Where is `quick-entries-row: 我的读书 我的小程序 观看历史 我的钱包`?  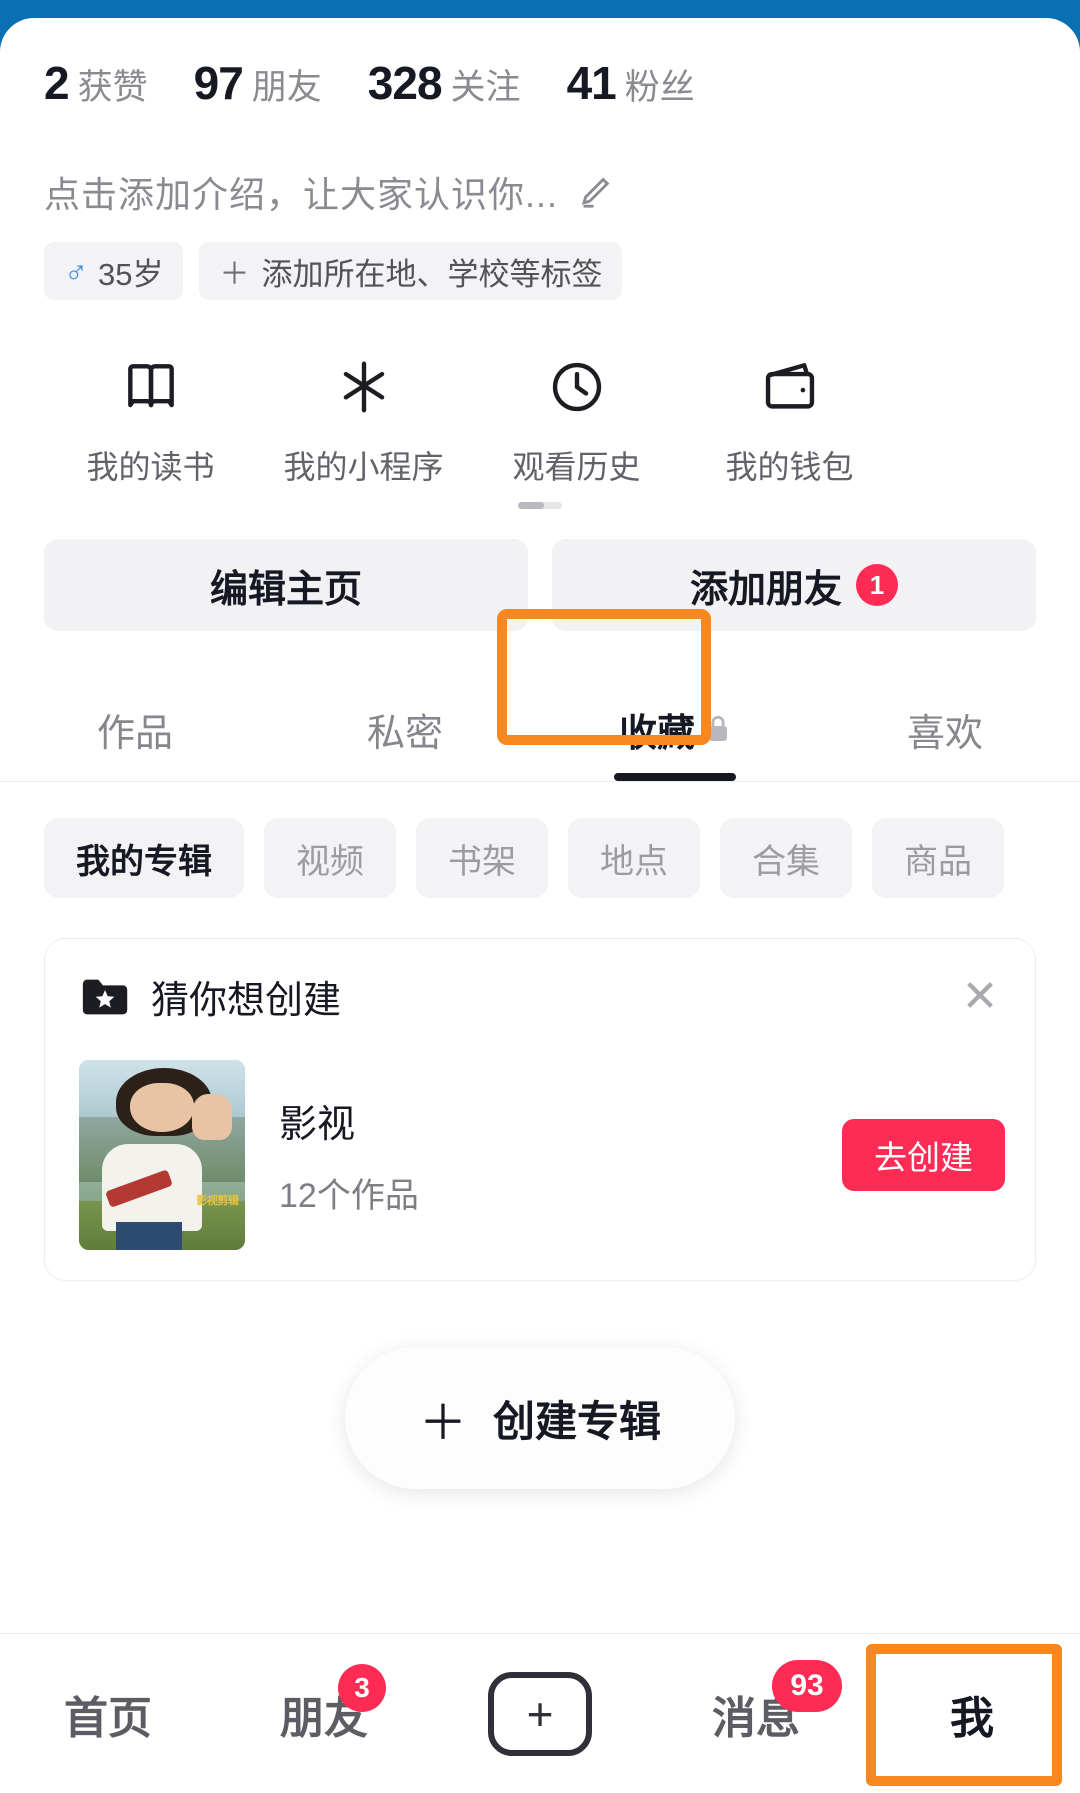 quick-entries-row: 我的读书 我的小程序 观看历史 我的钱包 is located at coordinates (540, 394).